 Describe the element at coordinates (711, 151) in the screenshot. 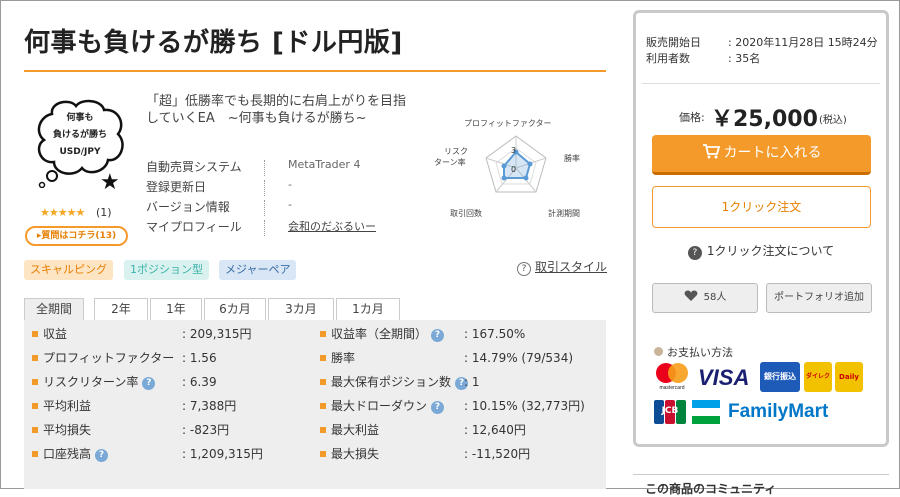

I see `cart-icon` at that location.